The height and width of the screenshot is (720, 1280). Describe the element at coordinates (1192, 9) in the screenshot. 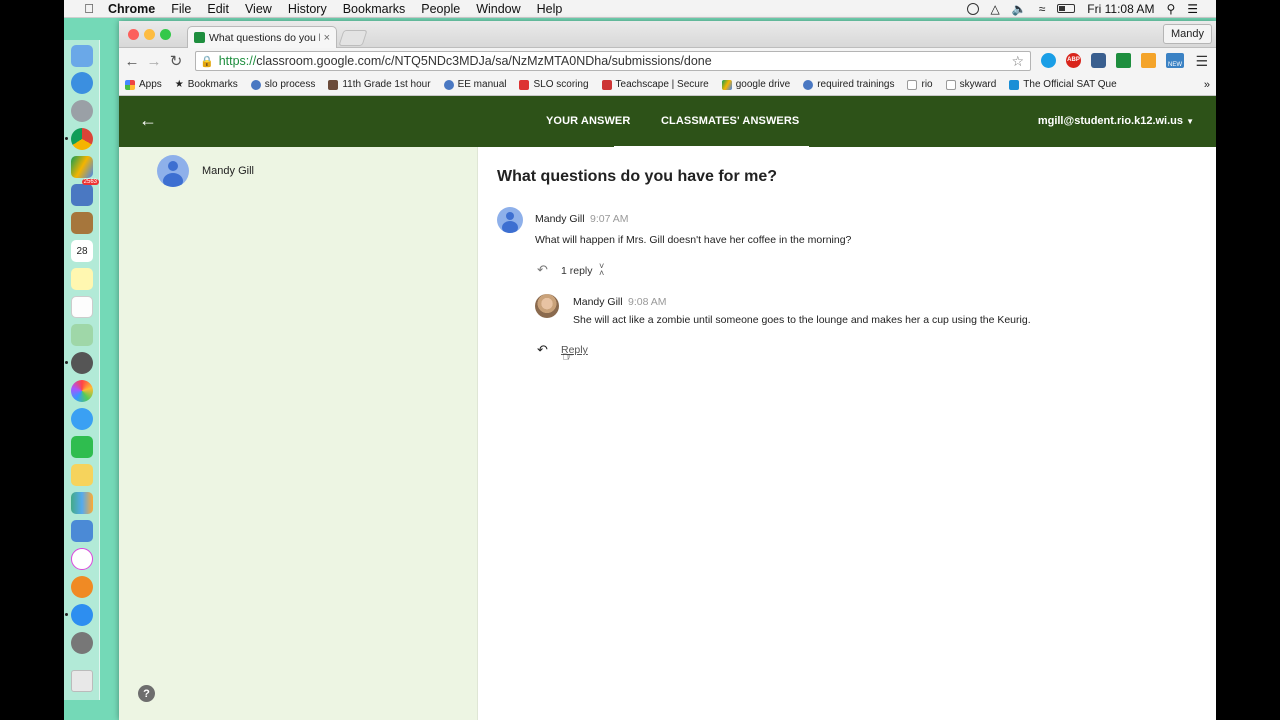

I see `notification-center-icon: ☰` at that location.